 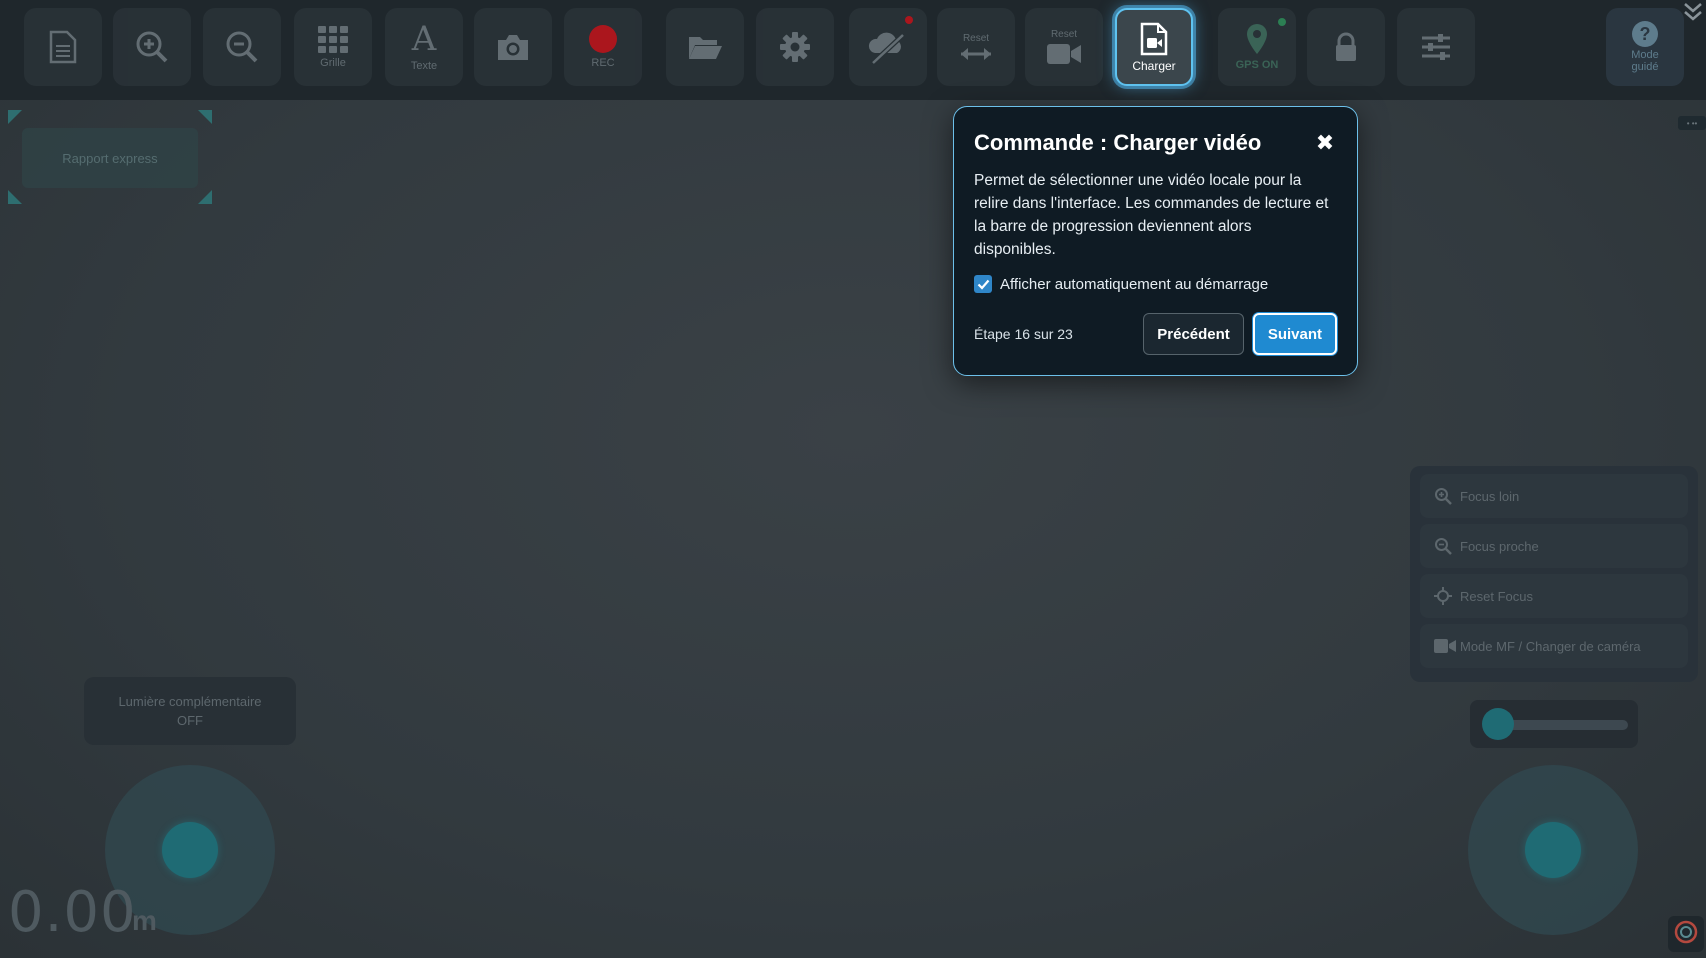 I want to click on distance-readout: 0.00, so click(x=72, y=912).